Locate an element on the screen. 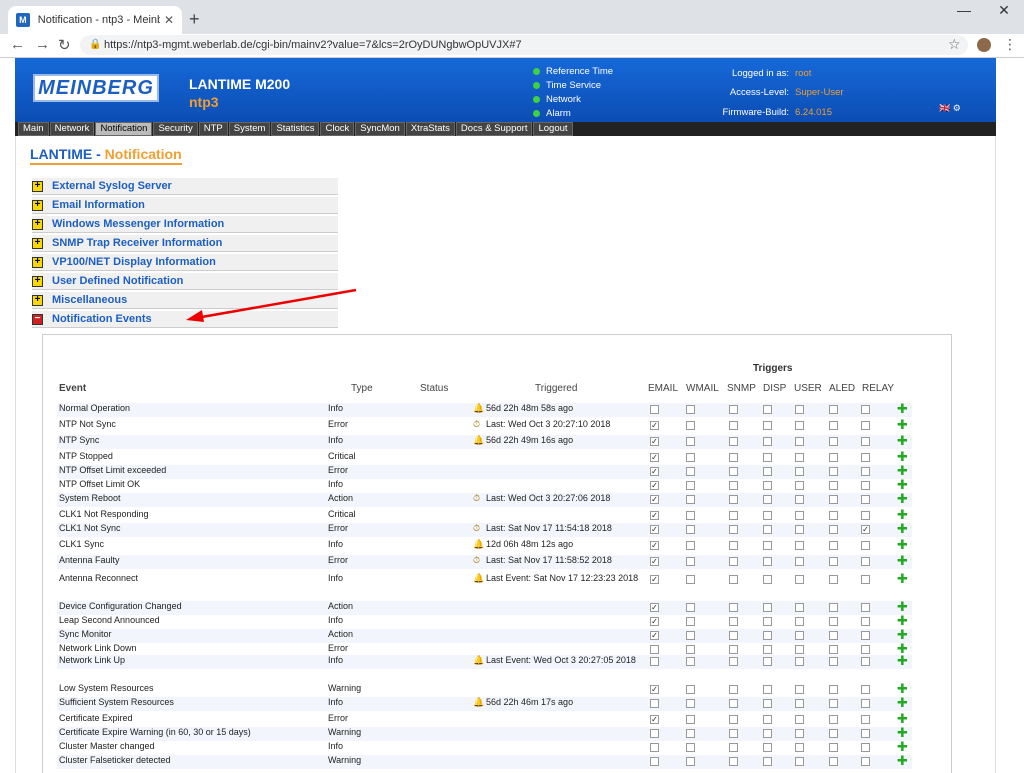 The image size is (1024, 773). nav-notification: Notification is located at coordinates (124, 129).